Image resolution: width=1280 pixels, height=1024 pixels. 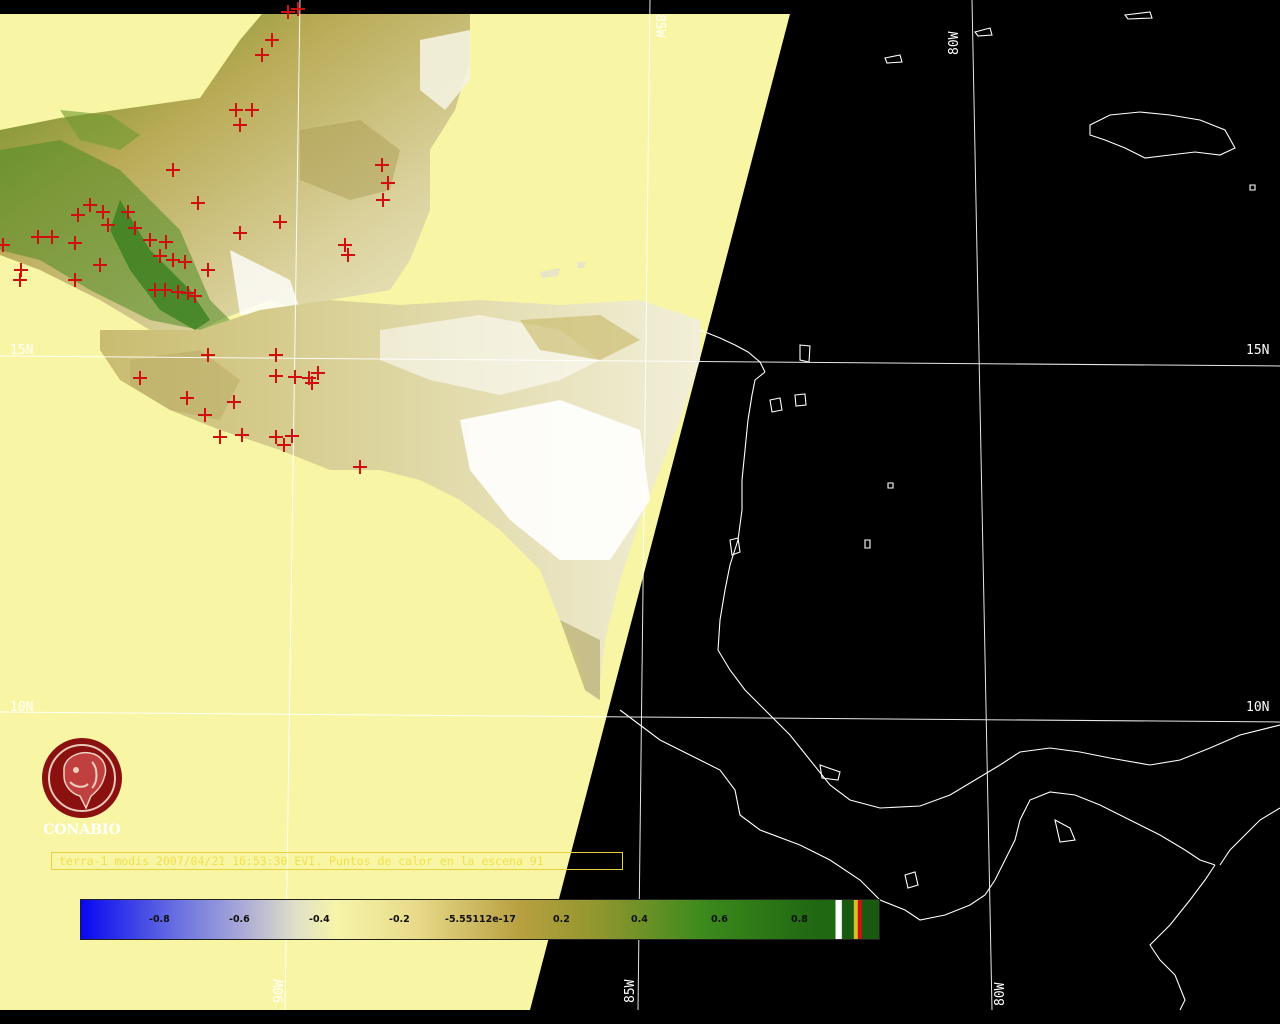 I want to click on colorbar-tick-label: -0.8, so click(x=159, y=919).